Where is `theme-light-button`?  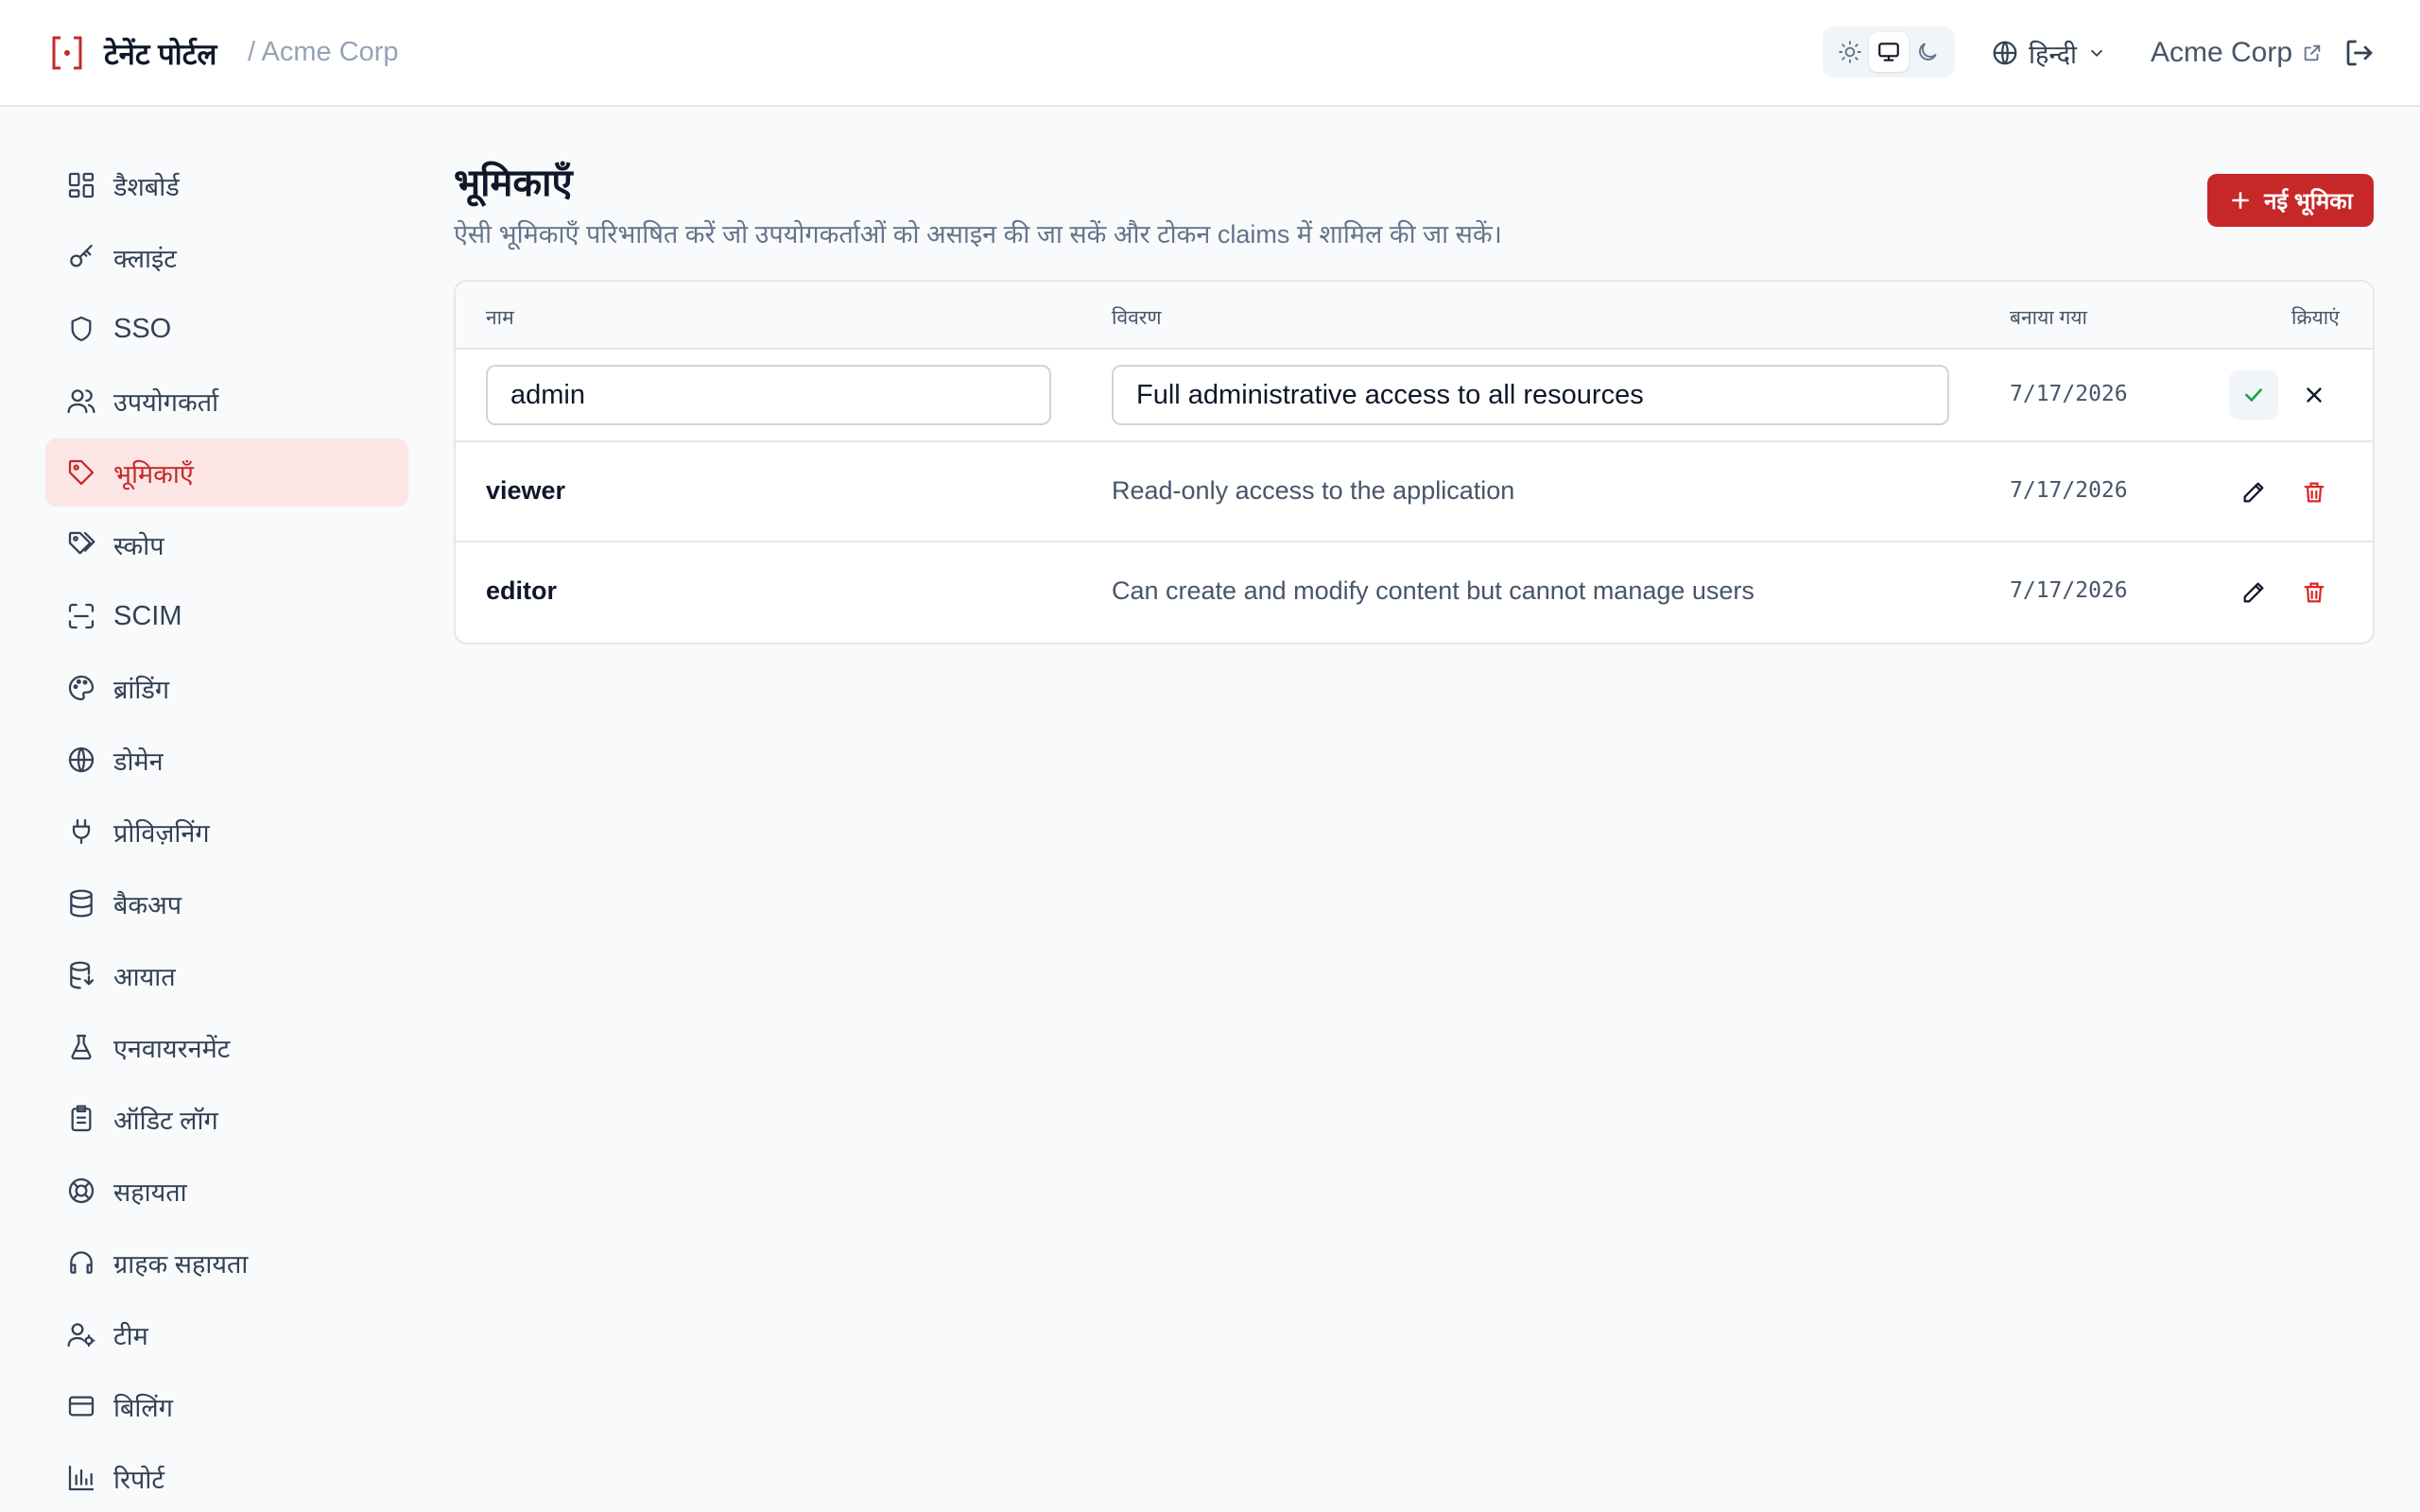
theme-light-button is located at coordinates (1850, 52).